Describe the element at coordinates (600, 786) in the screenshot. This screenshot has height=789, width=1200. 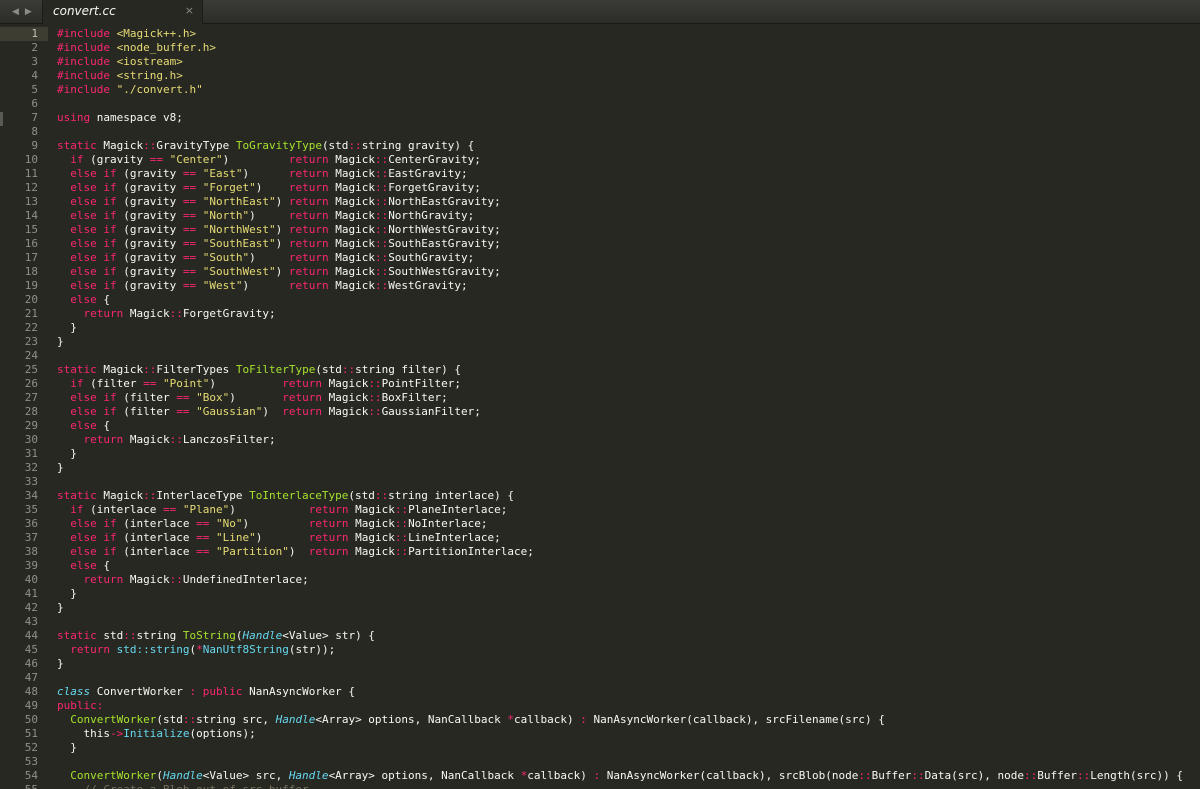
I see `code-line: 55 // Create a Blob out of src buffer` at that location.